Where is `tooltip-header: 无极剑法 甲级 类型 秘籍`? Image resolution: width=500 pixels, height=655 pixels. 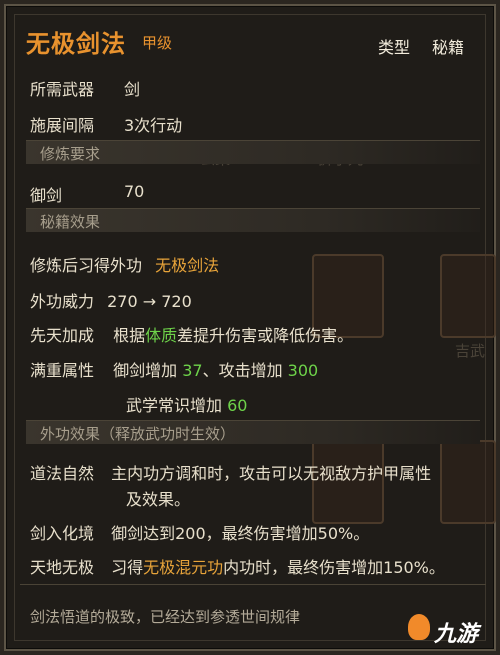 tooltip-header: 无极剑法 甲级 类型 秘籍 is located at coordinates (253, 42).